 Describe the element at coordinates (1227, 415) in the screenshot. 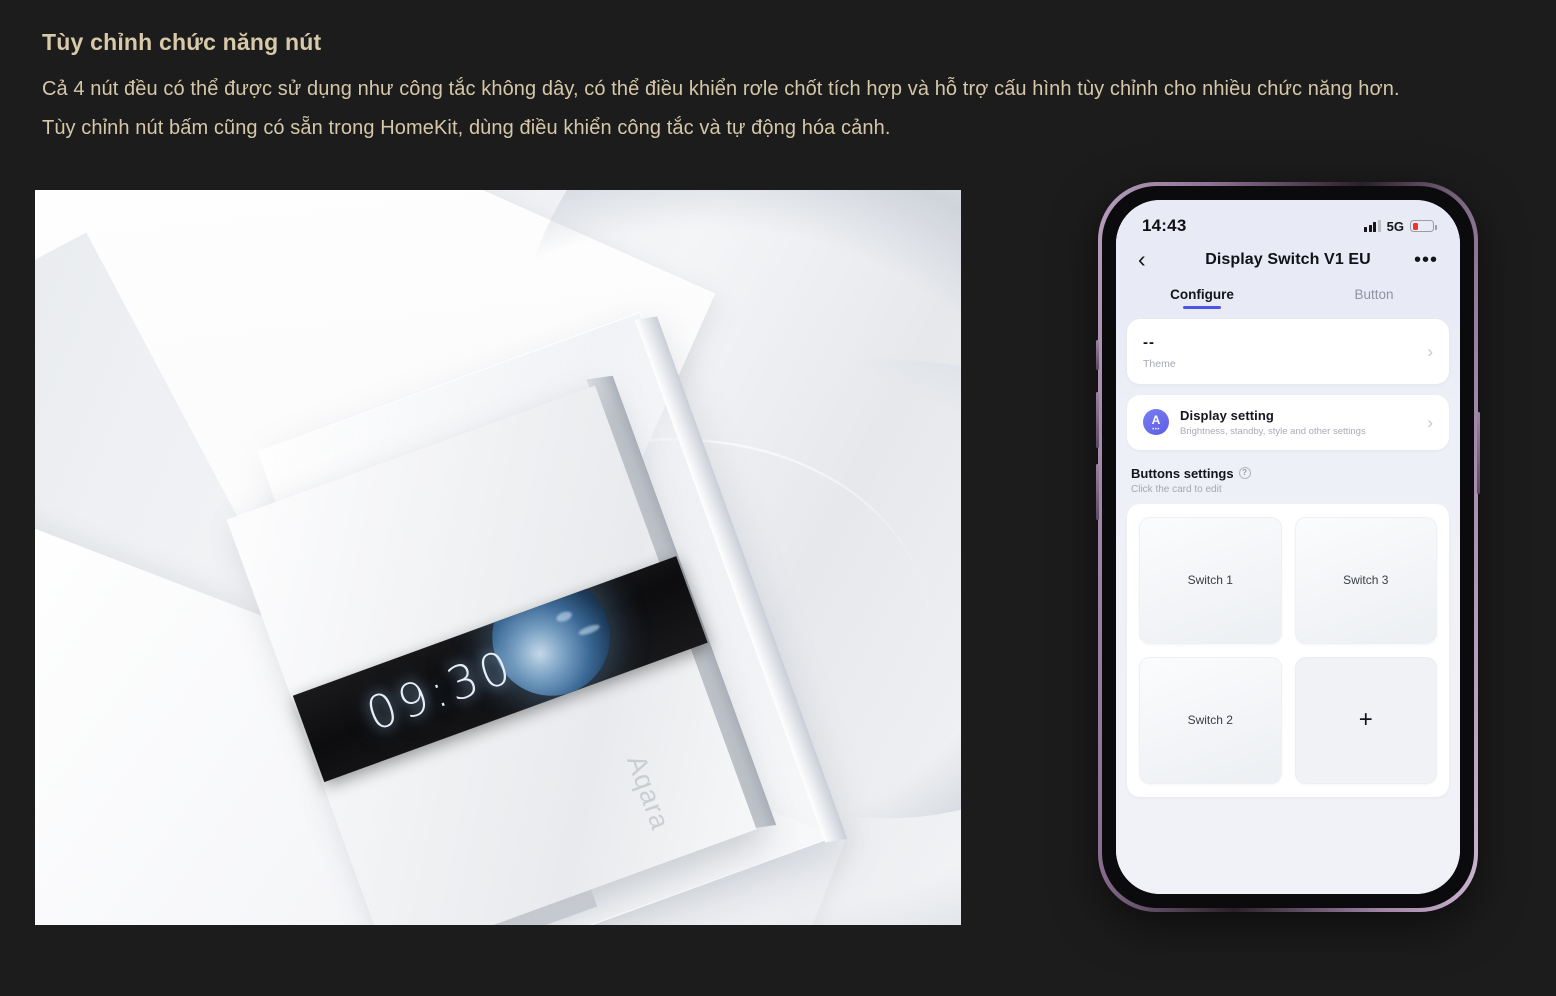

I see `display-setting-title: Display setting` at that location.